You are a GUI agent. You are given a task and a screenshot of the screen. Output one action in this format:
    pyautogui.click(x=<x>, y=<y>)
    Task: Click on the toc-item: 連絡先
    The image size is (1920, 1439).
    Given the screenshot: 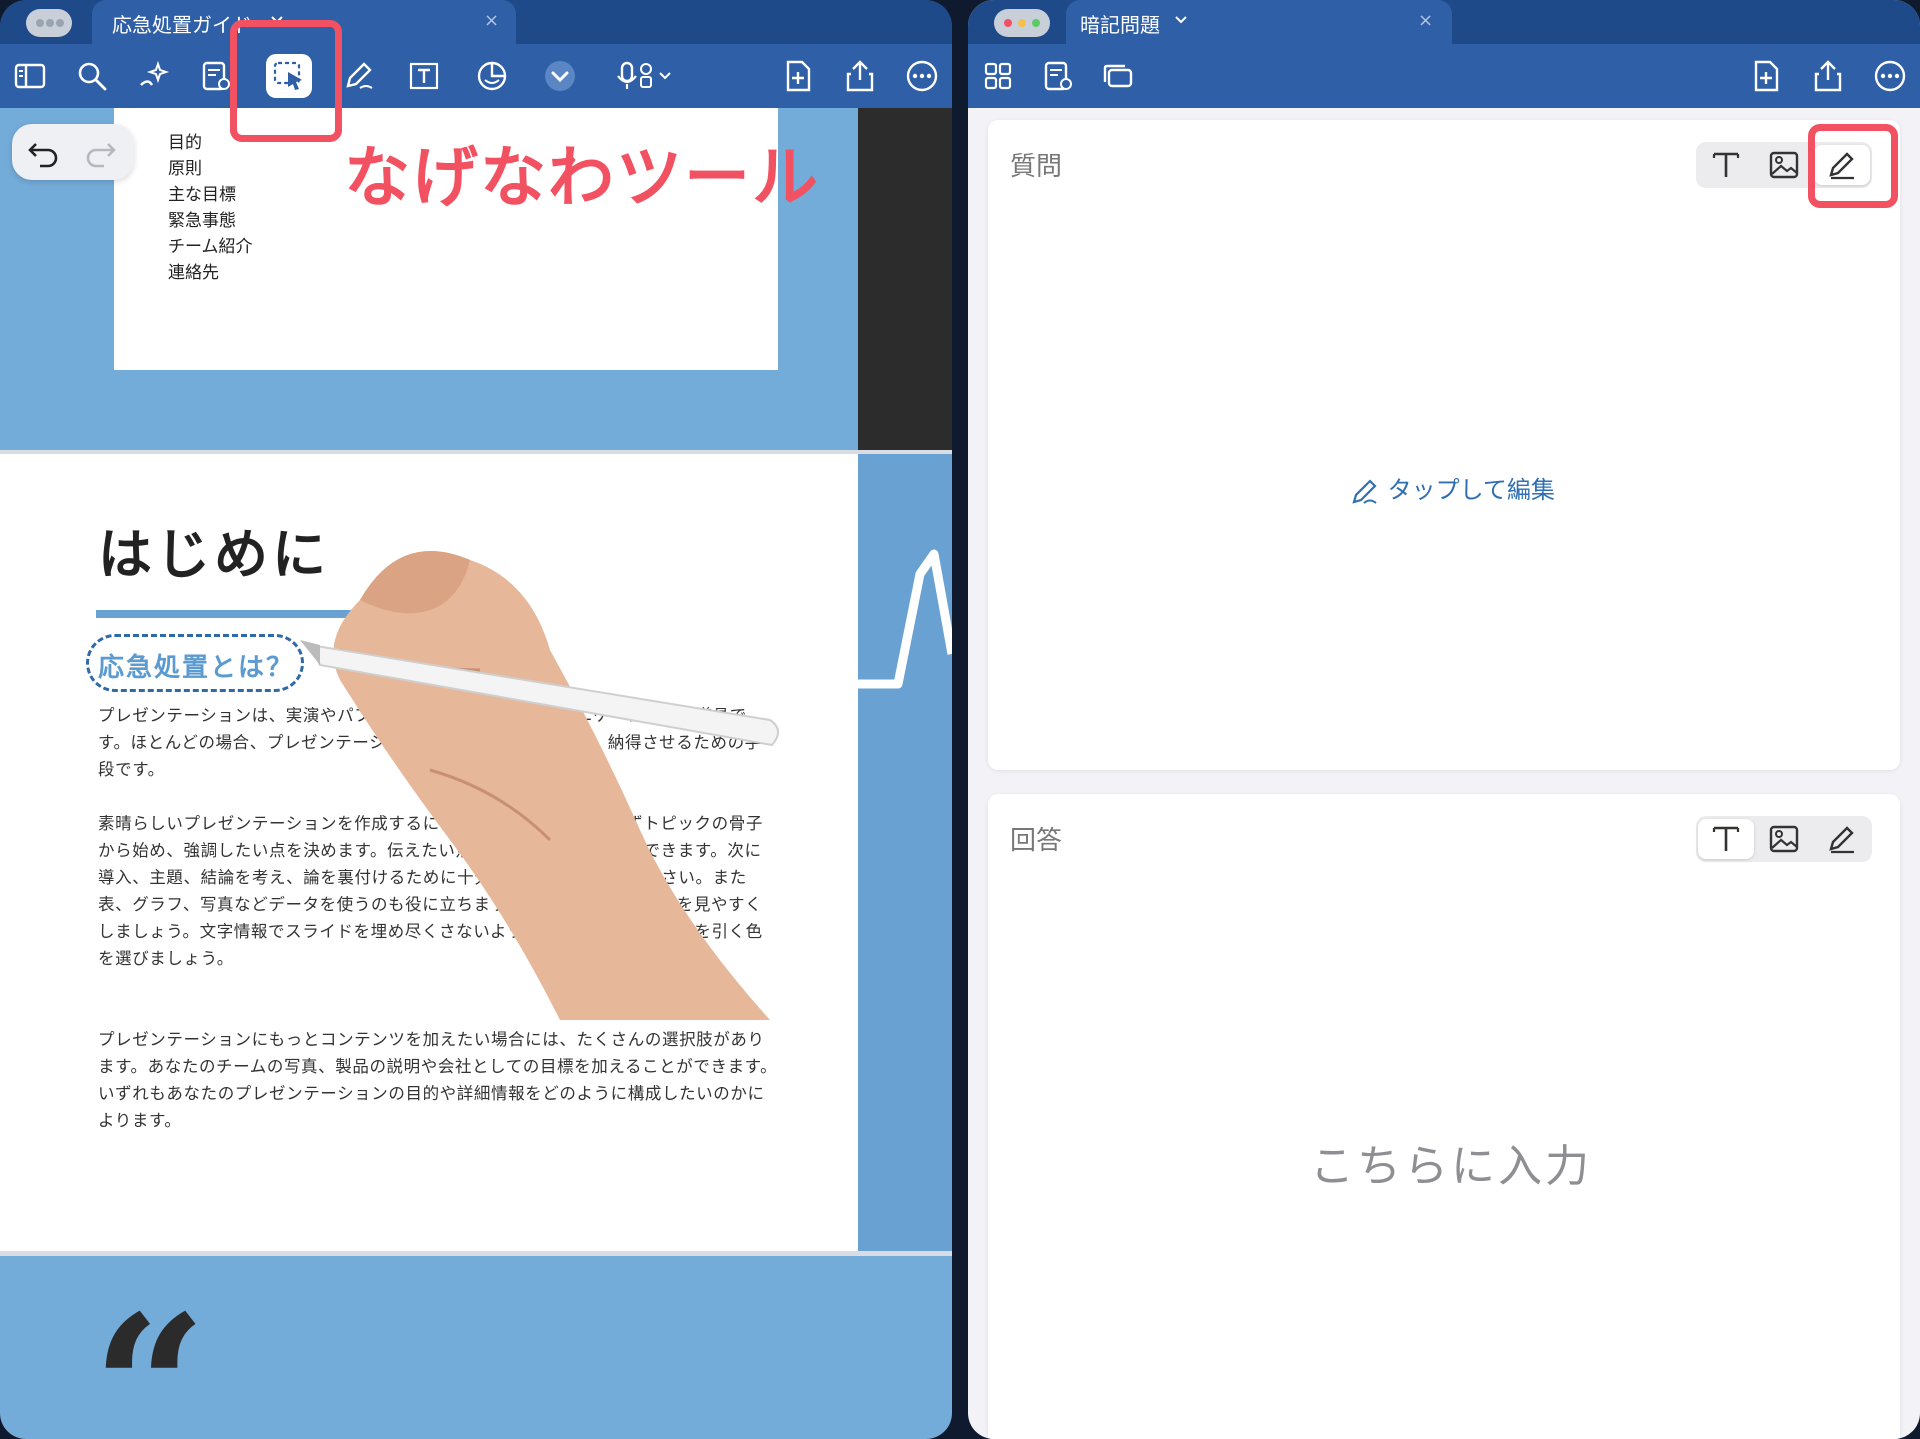 What is the action you would take?
    pyautogui.click(x=193, y=273)
    